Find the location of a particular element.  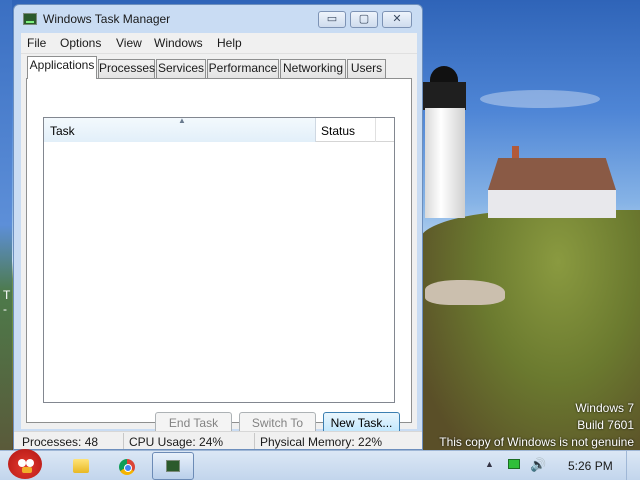

show-desktop-button is located at coordinates (633, 465).